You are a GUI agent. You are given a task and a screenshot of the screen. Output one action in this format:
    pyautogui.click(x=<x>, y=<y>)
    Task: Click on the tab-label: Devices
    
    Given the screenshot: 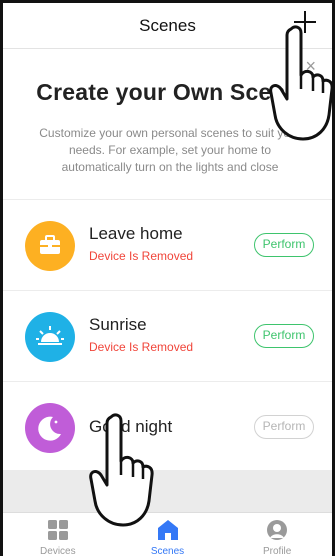 What is the action you would take?
    pyautogui.click(x=58, y=551)
    